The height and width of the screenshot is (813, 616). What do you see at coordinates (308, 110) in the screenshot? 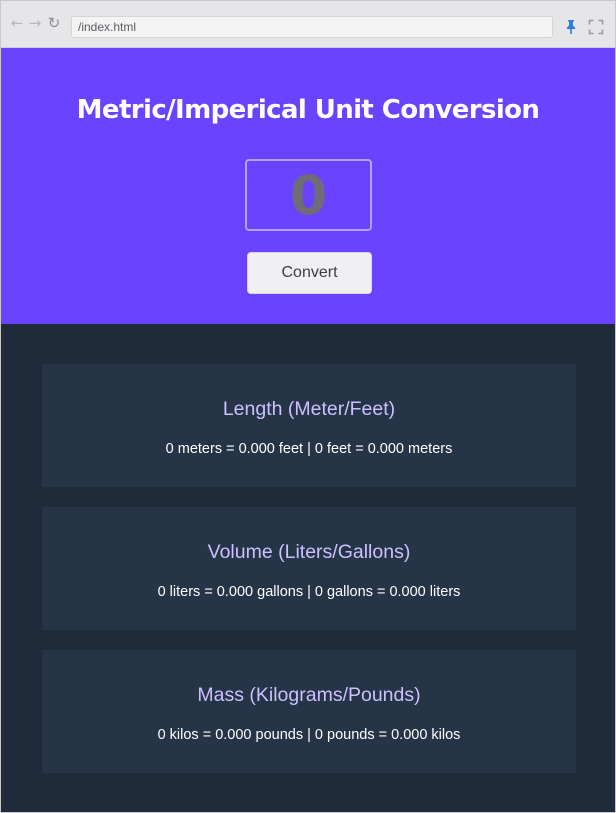
I see `page-title: Metric/Imperical Unit Conversion` at bounding box center [308, 110].